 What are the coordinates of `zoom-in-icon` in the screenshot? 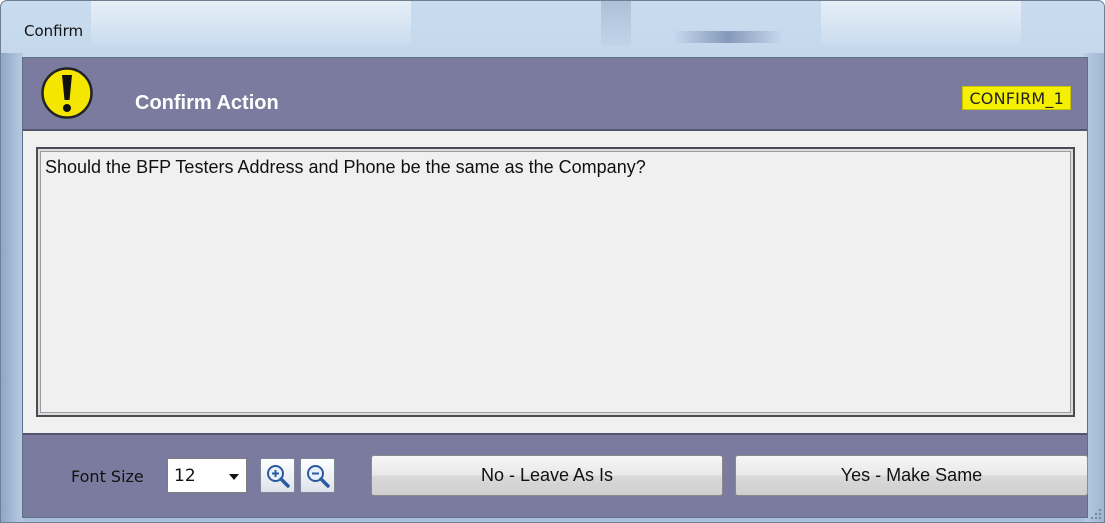 It's located at (278, 476).